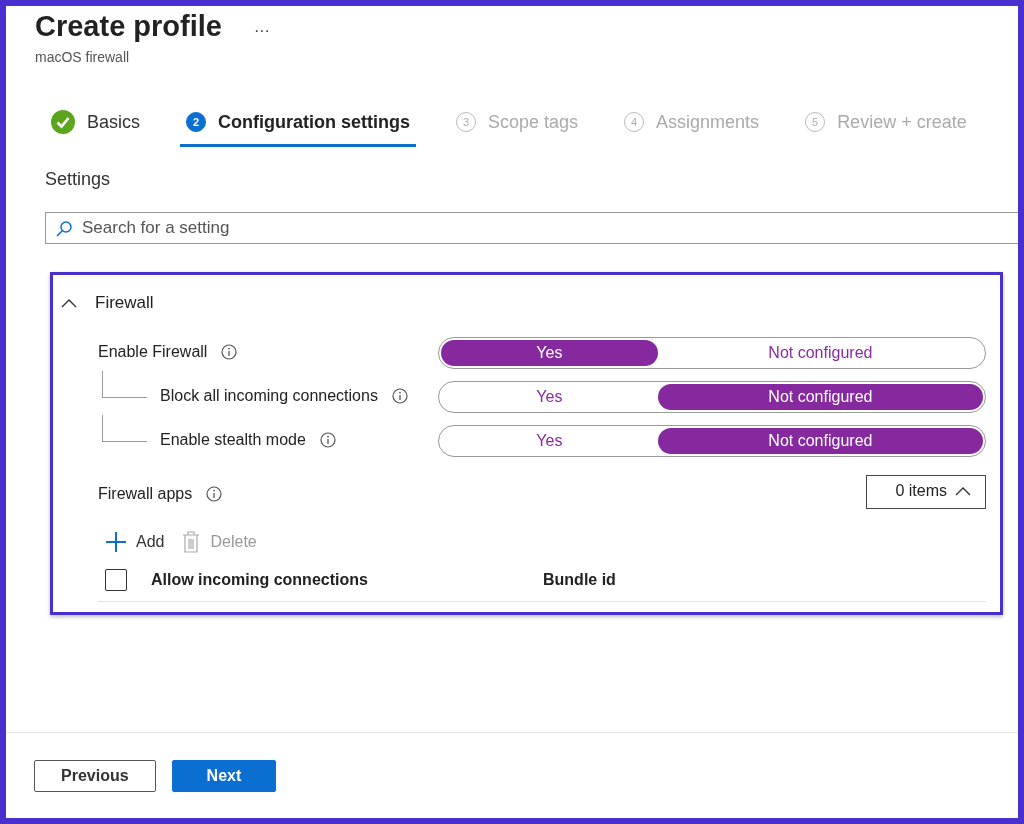  What do you see at coordinates (196, 122) in the screenshot?
I see `step-number: 2` at bounding box center [196, 122].